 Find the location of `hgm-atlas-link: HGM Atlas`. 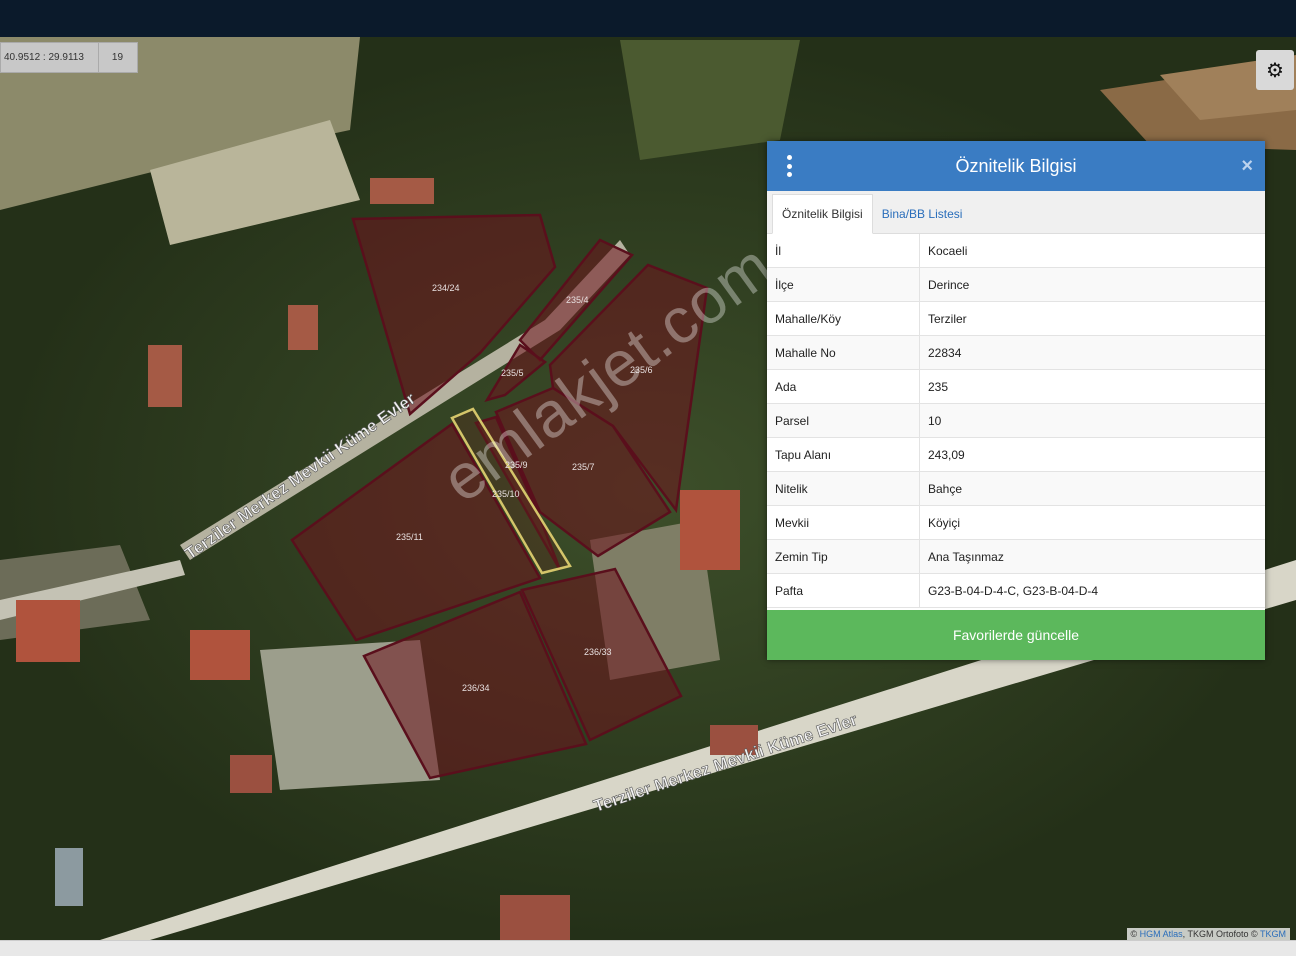

hgm-atlas-link: HGM Atlas is located at coordinates (1161, 934).